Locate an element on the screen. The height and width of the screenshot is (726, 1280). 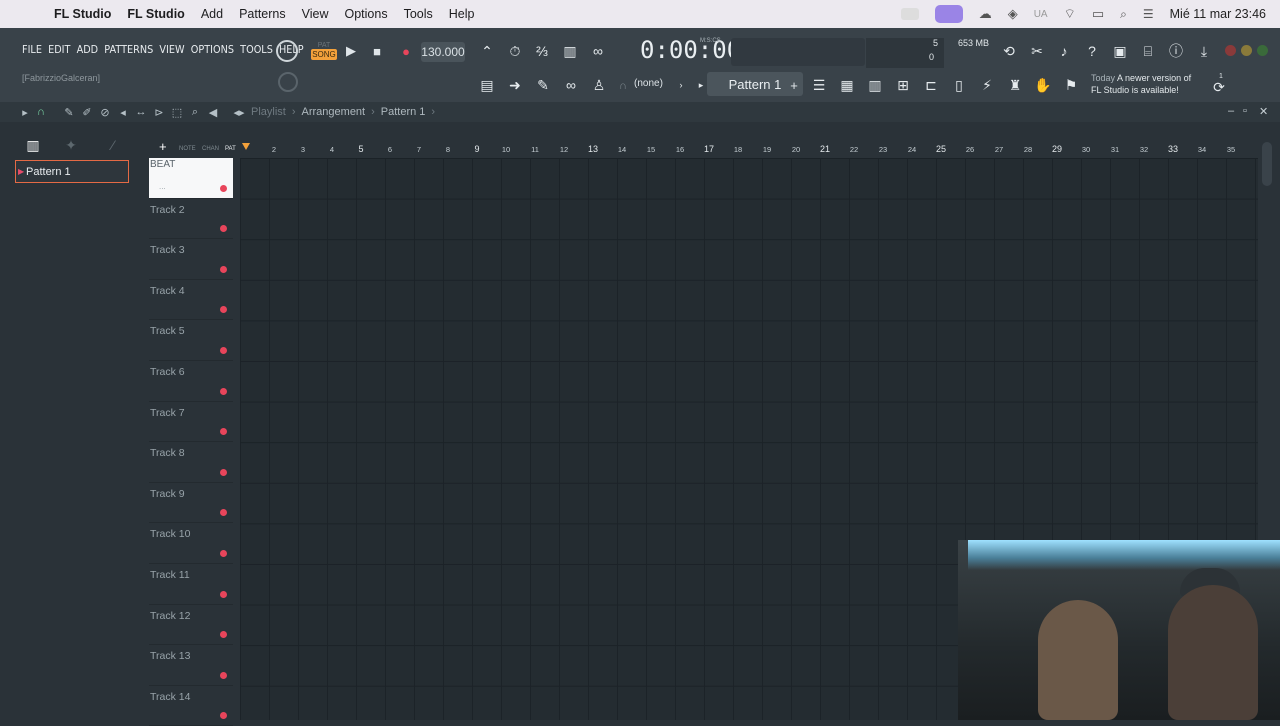
mute-tool-icon: ◂ is located at coordinates (123, 112).